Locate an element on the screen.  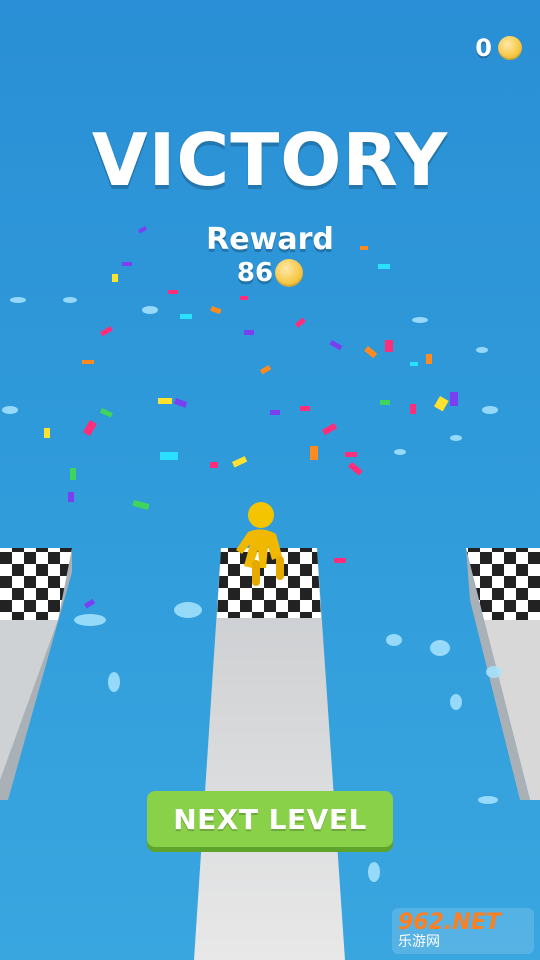
left-track is located at coordinates (36, 674).